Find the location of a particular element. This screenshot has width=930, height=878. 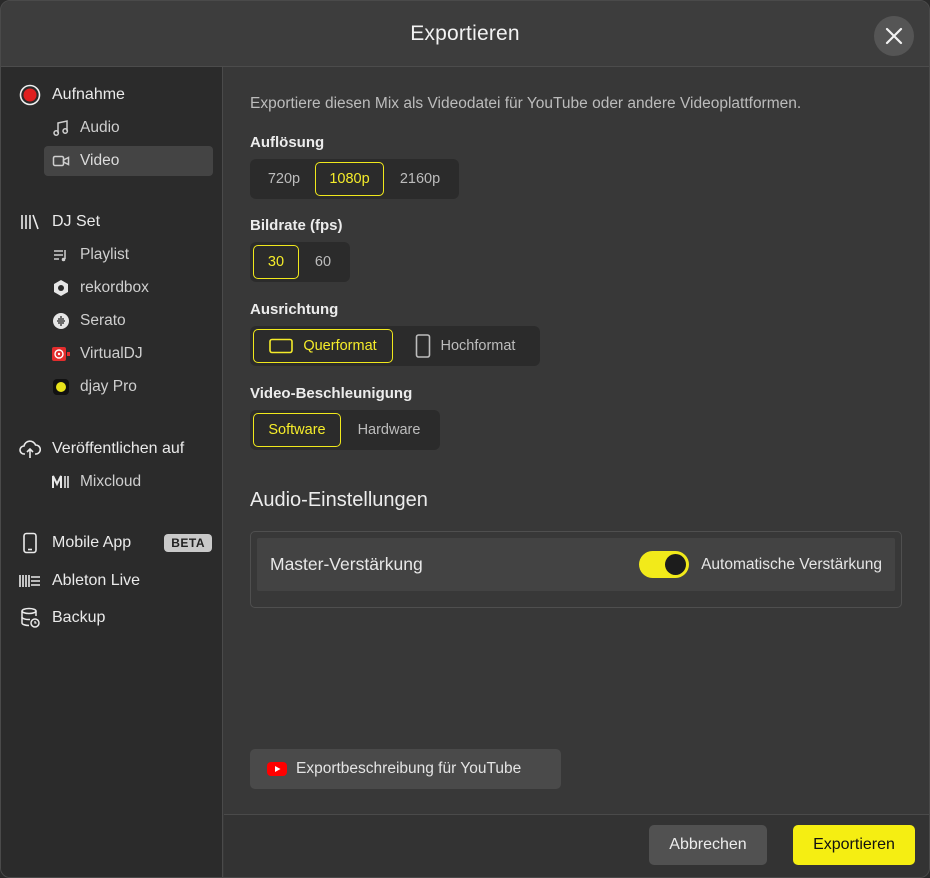

youtube-button-label: Exportbeschreibung für YouTube is located at coordinates (409, 768).